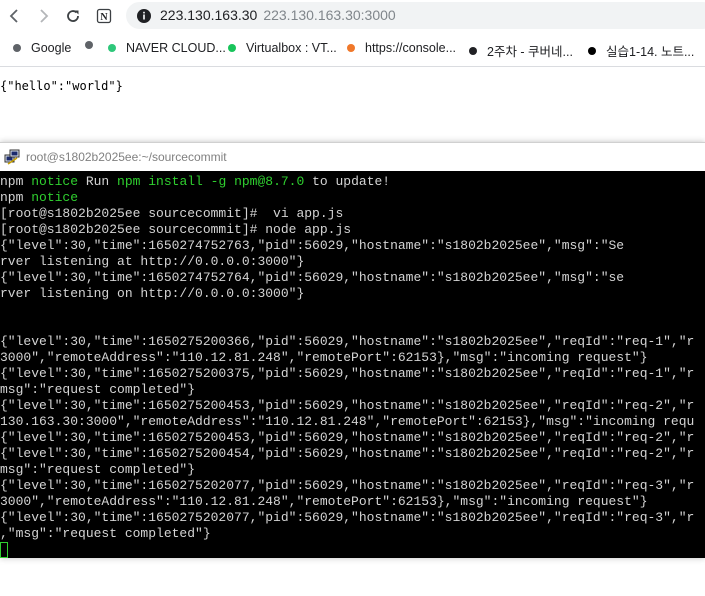 This screenshot has width=705, height=596. I want to click on svg-text: N, so click(104, 17).